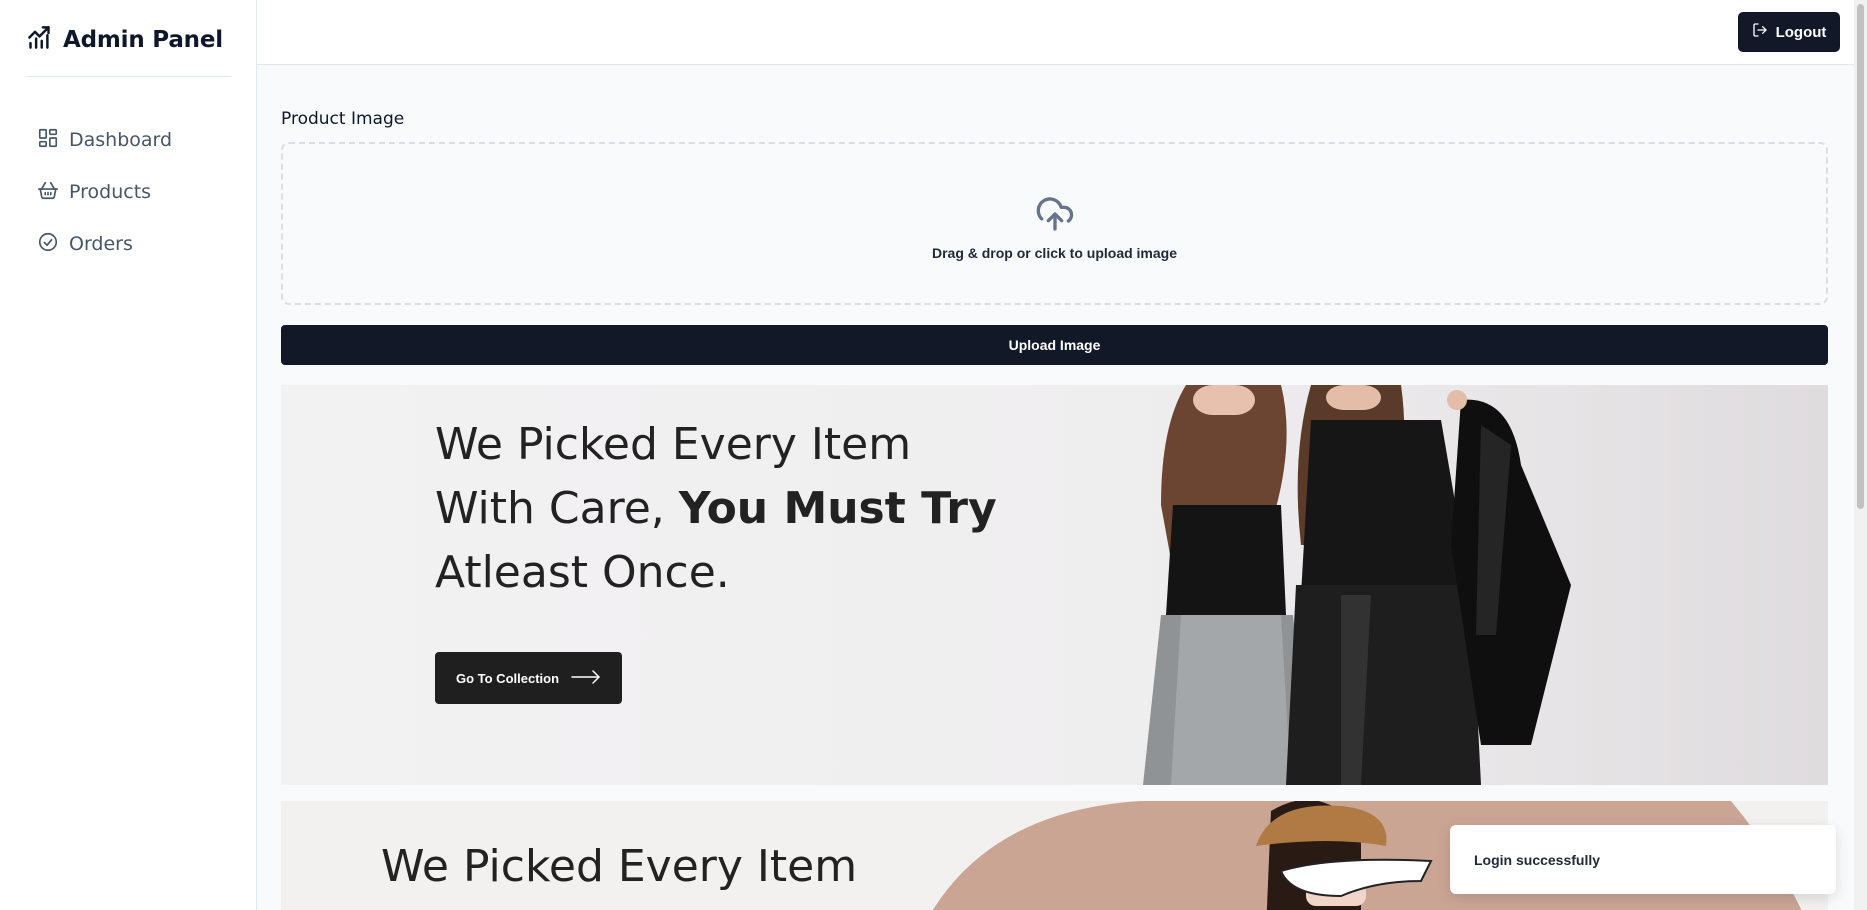  Describe the element at coordinates (128, 455) in the screenshot. I see `sidebar: Admin Panel Dashboard Products Orders` at that location.